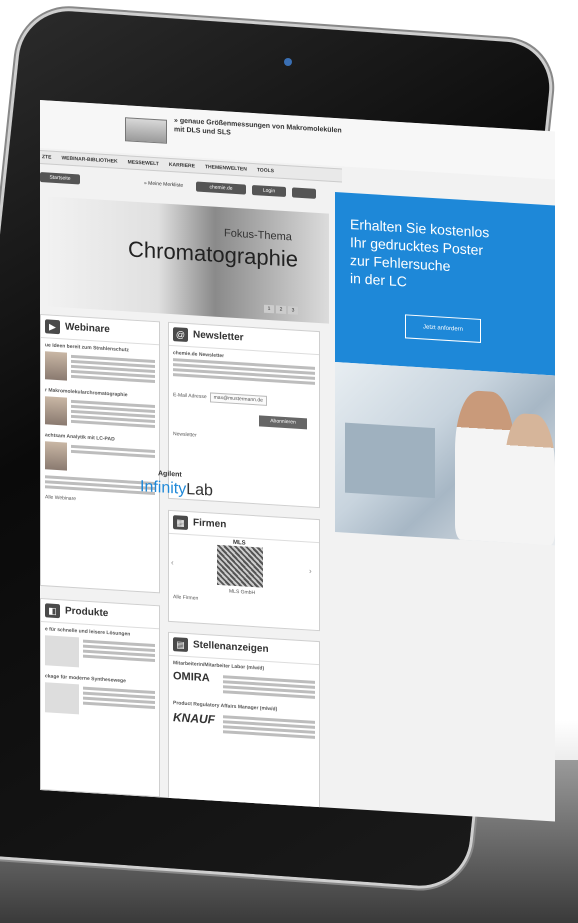 The image size is (578, 923). What do you see at coordinates (180, 335) in the screenshot?
I see `at-icon: @` at bounding box center [180, 335].